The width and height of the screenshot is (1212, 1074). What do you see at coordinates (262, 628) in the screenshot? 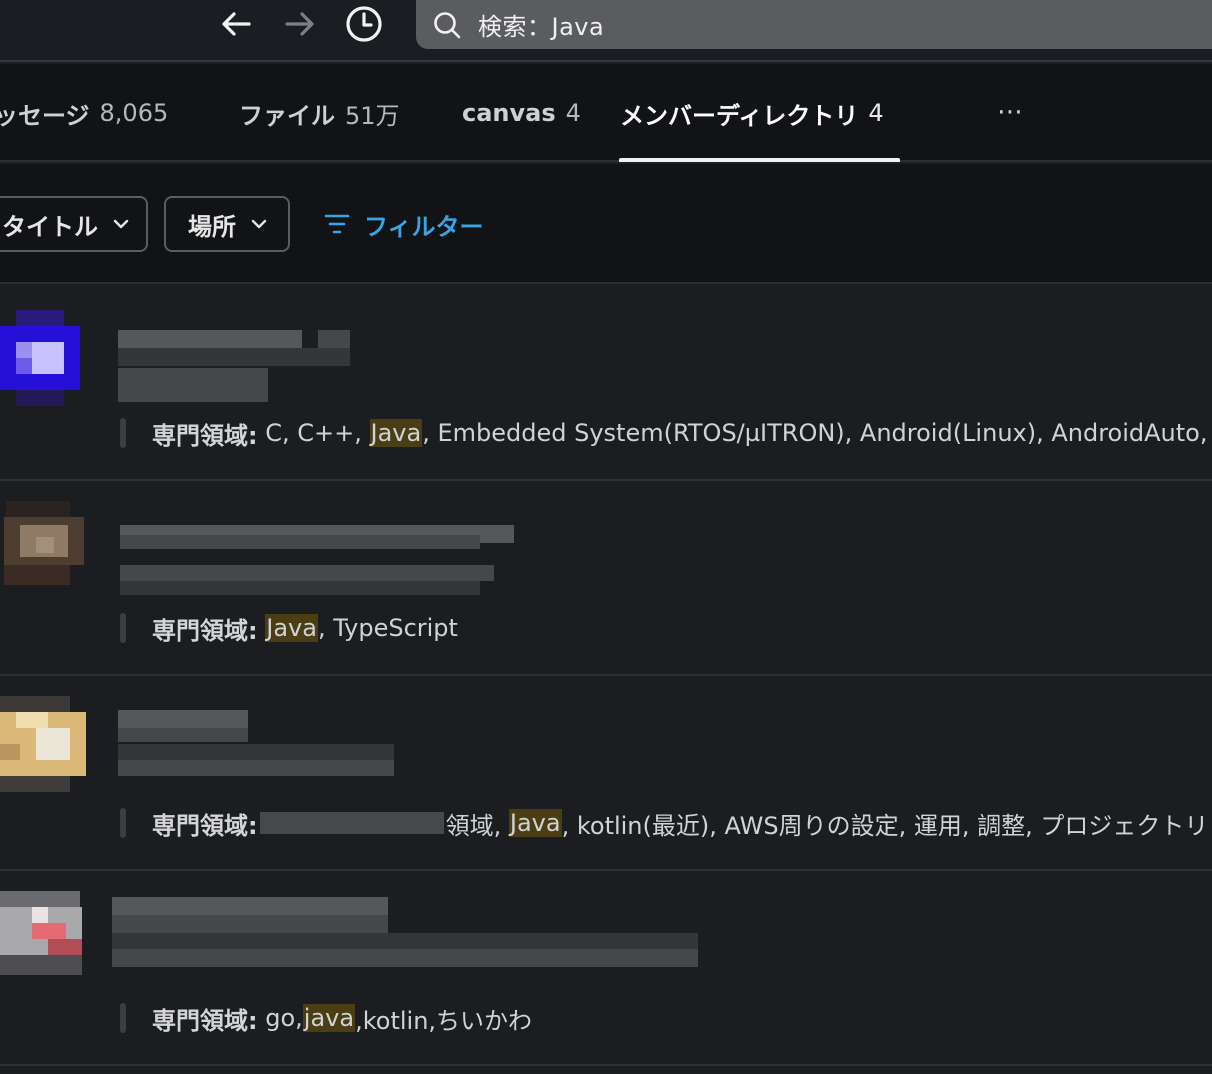
I see `expertise-text` at bounding box center [262, 628].